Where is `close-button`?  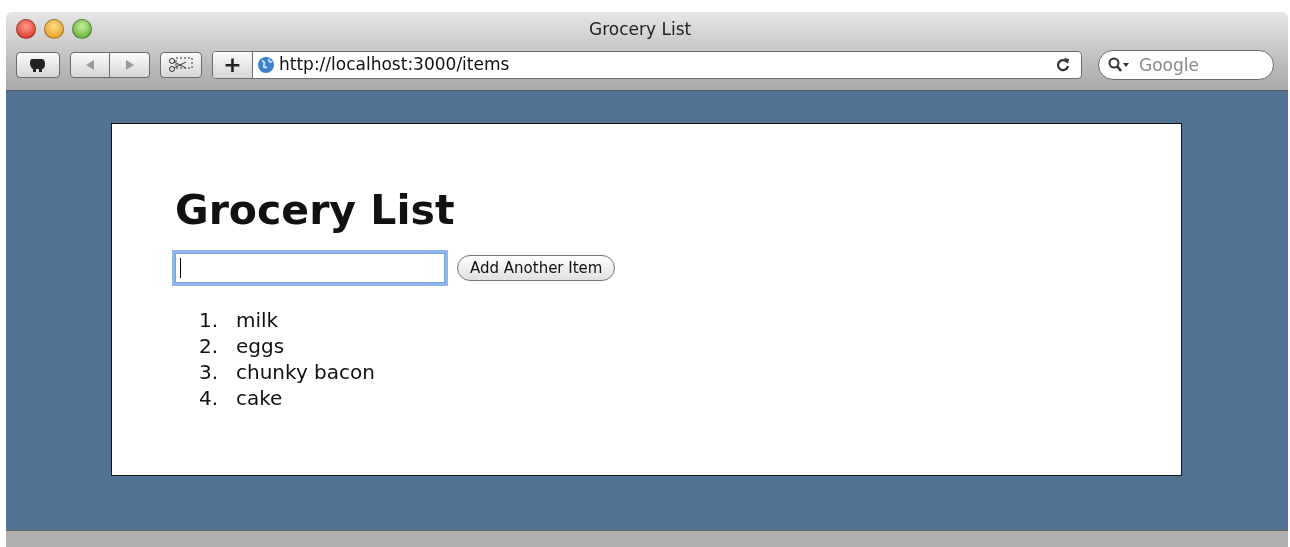 close-button is located at coordinates (26, 28).